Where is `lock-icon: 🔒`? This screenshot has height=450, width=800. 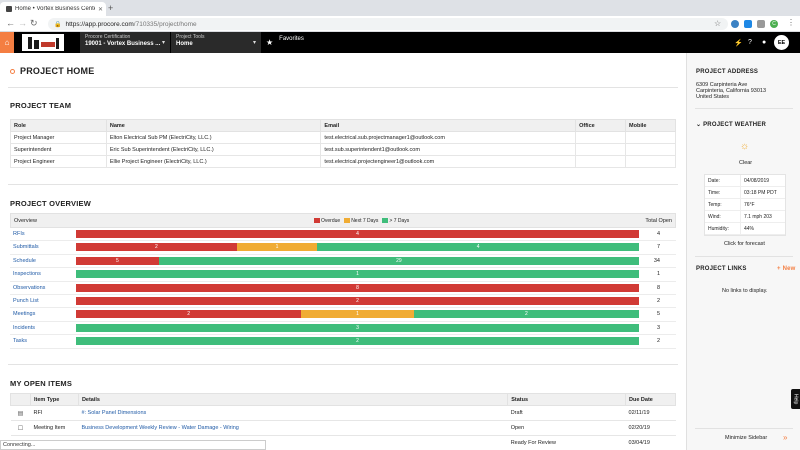 lock-icon: 🔒 is located at coordinates (58, 24).